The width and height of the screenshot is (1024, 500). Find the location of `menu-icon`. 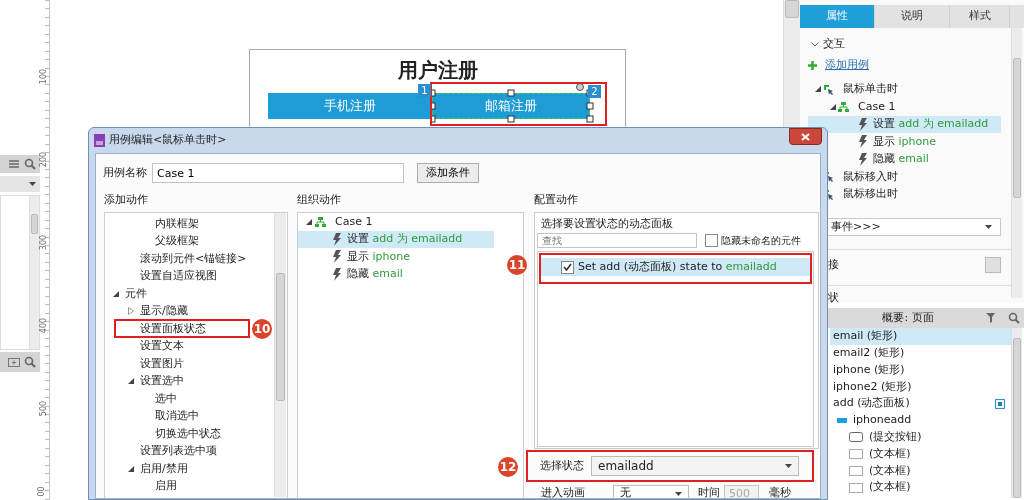

menu-icon is located at coordinates (14, 164).